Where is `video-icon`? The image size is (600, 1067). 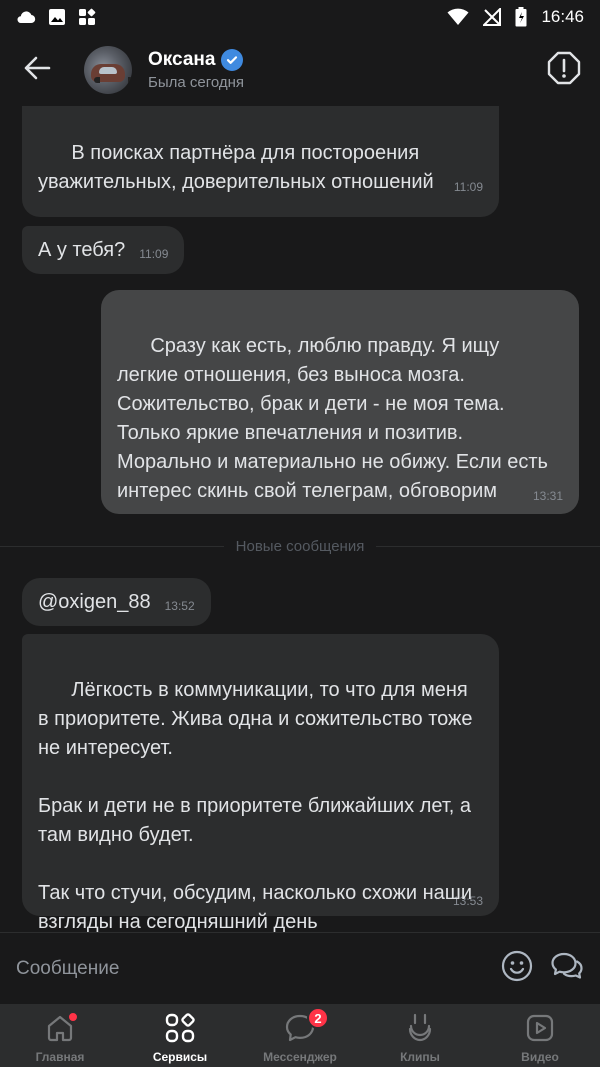
video-icon is located at coordinates (540, 1028).